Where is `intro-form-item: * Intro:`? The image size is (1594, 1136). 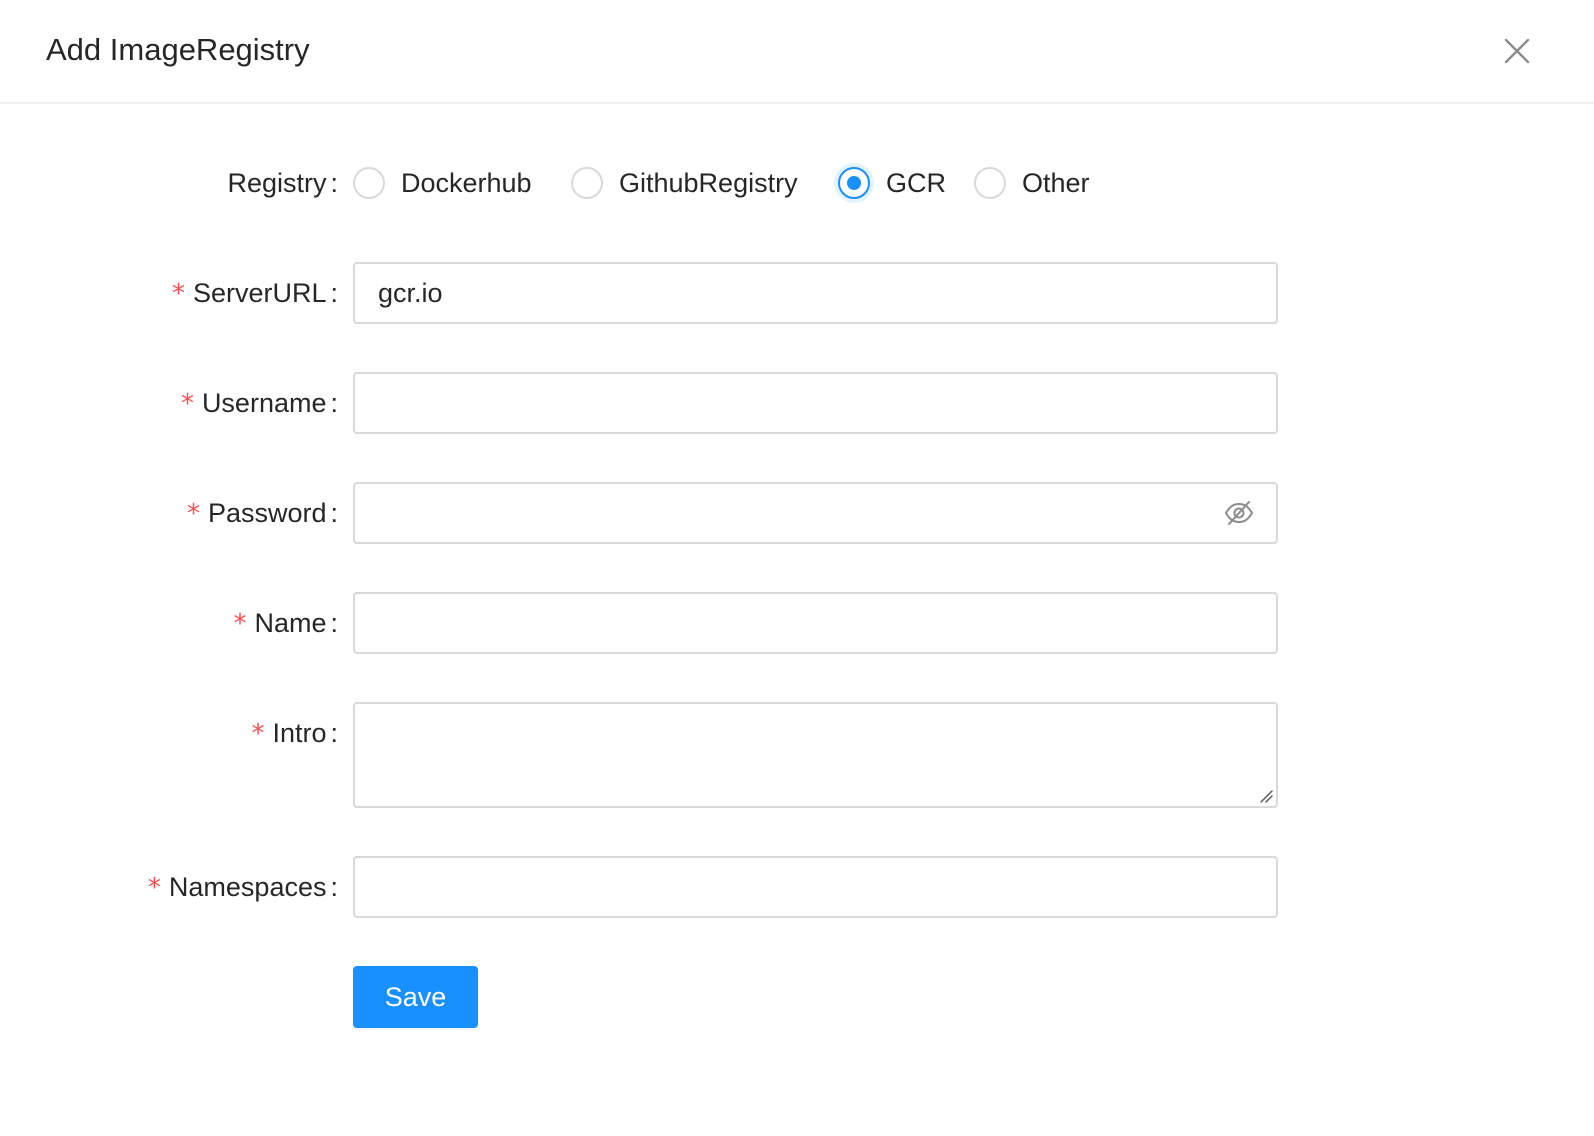
intro-form-item: * Intro: is located at coordinates (797, 755).